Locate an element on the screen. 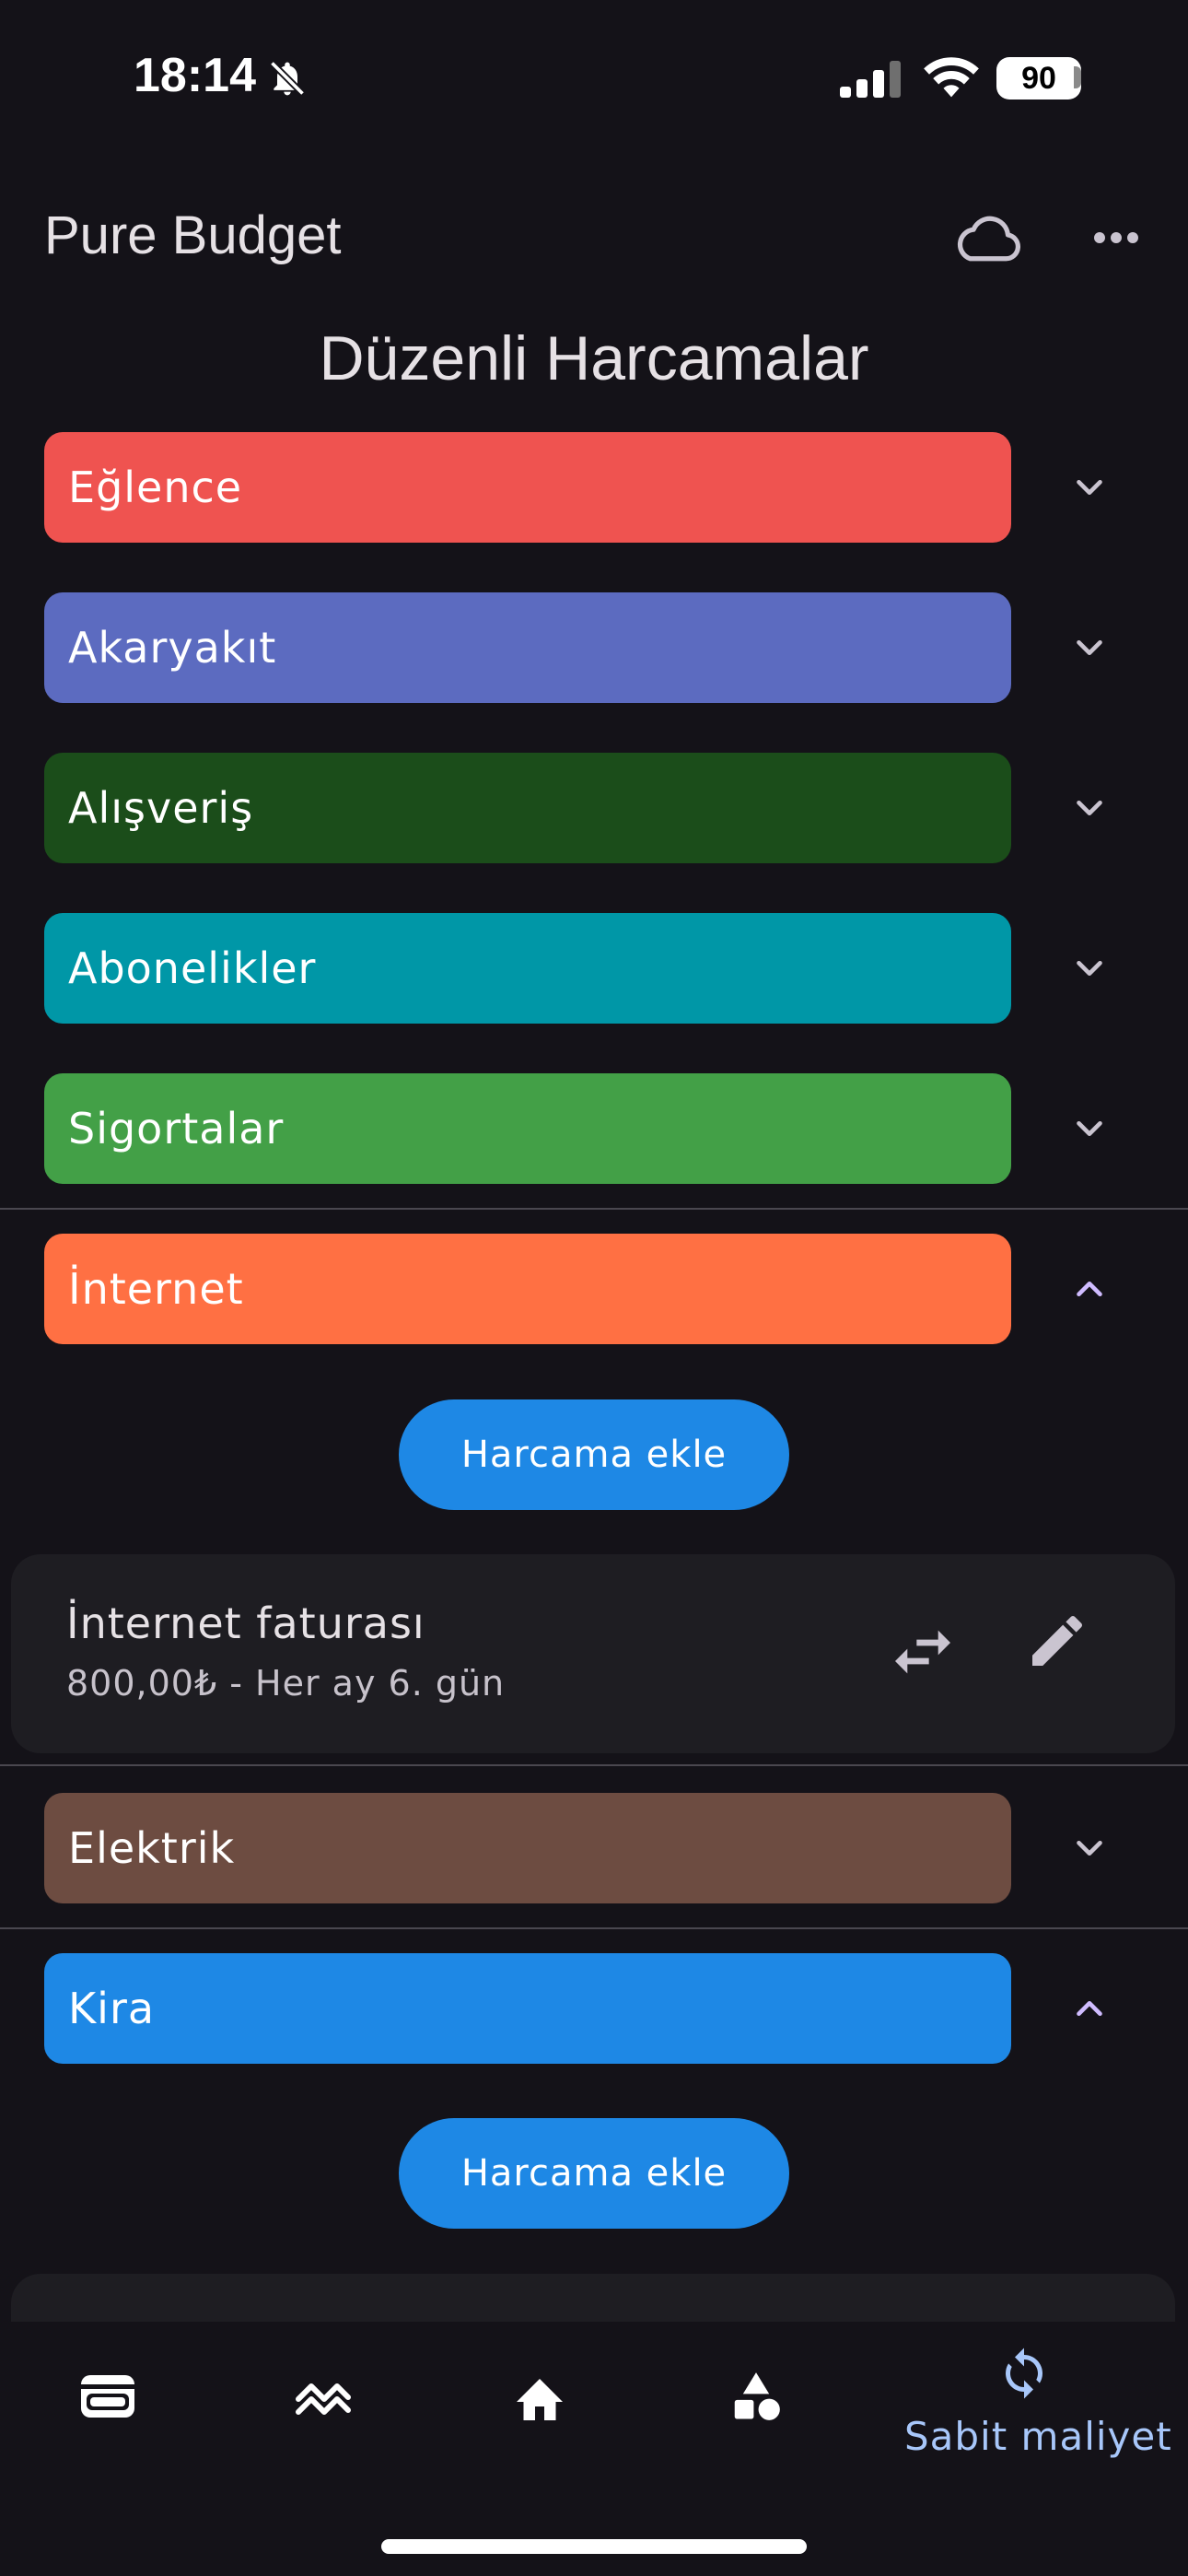 The image size is (1188, 2576). category-elektrik: Elektrik is located at coordinates (527, 1848).